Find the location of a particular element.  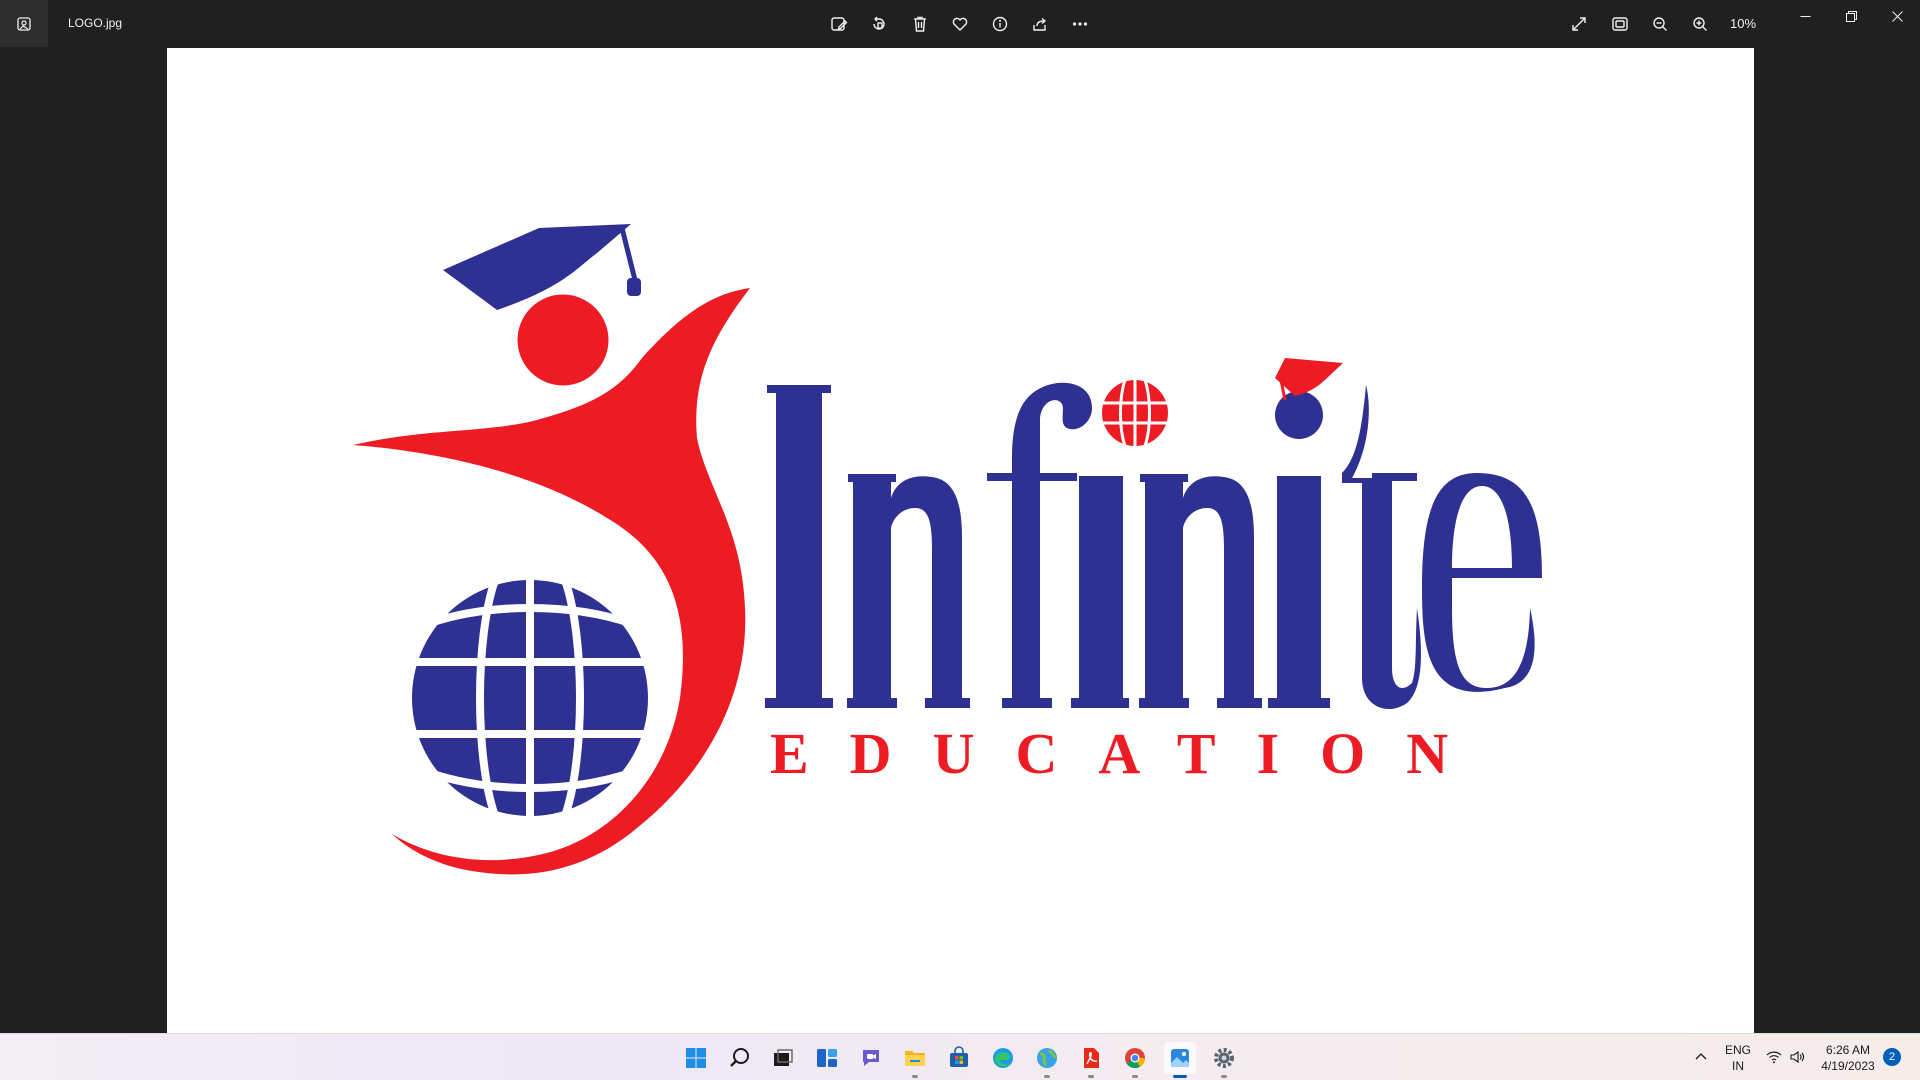

expand-icon is located at coordinates (1579, 24).